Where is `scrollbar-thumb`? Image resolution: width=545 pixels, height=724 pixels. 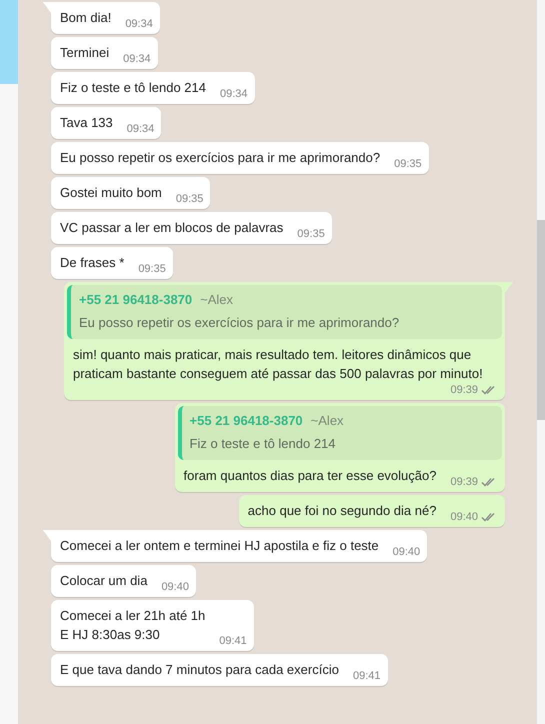
scrollbar-thumb is located at coordinates (541, 320).